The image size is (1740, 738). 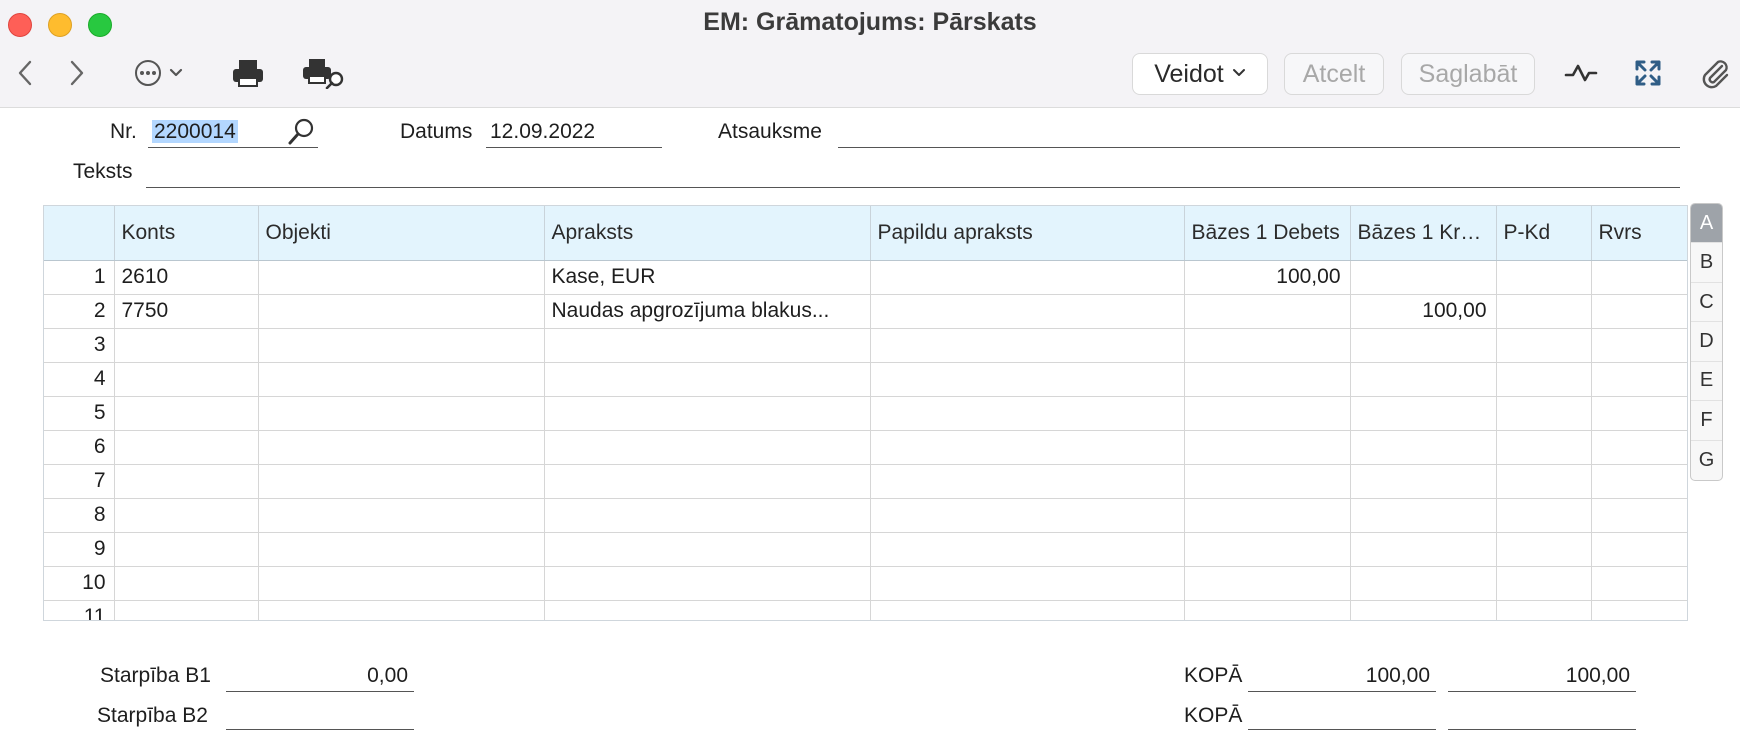 I want to click on kopa-credit-field: 100,00, so click(x=1542, y=677).